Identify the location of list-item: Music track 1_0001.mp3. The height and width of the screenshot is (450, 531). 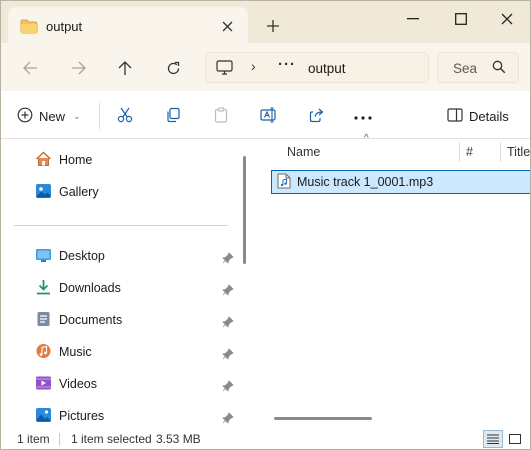
(400, 182).